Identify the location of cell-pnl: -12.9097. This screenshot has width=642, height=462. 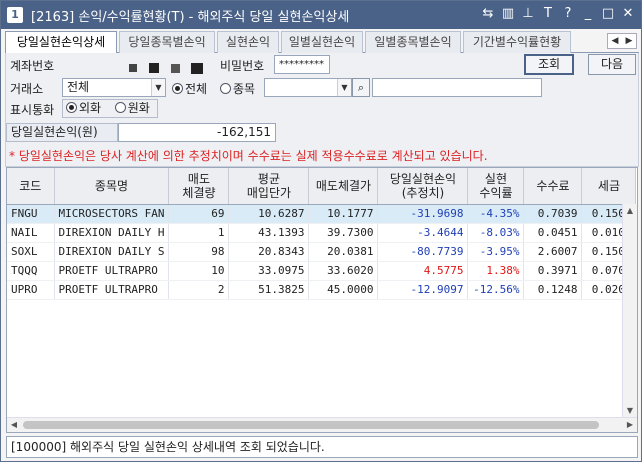
(423, 290).